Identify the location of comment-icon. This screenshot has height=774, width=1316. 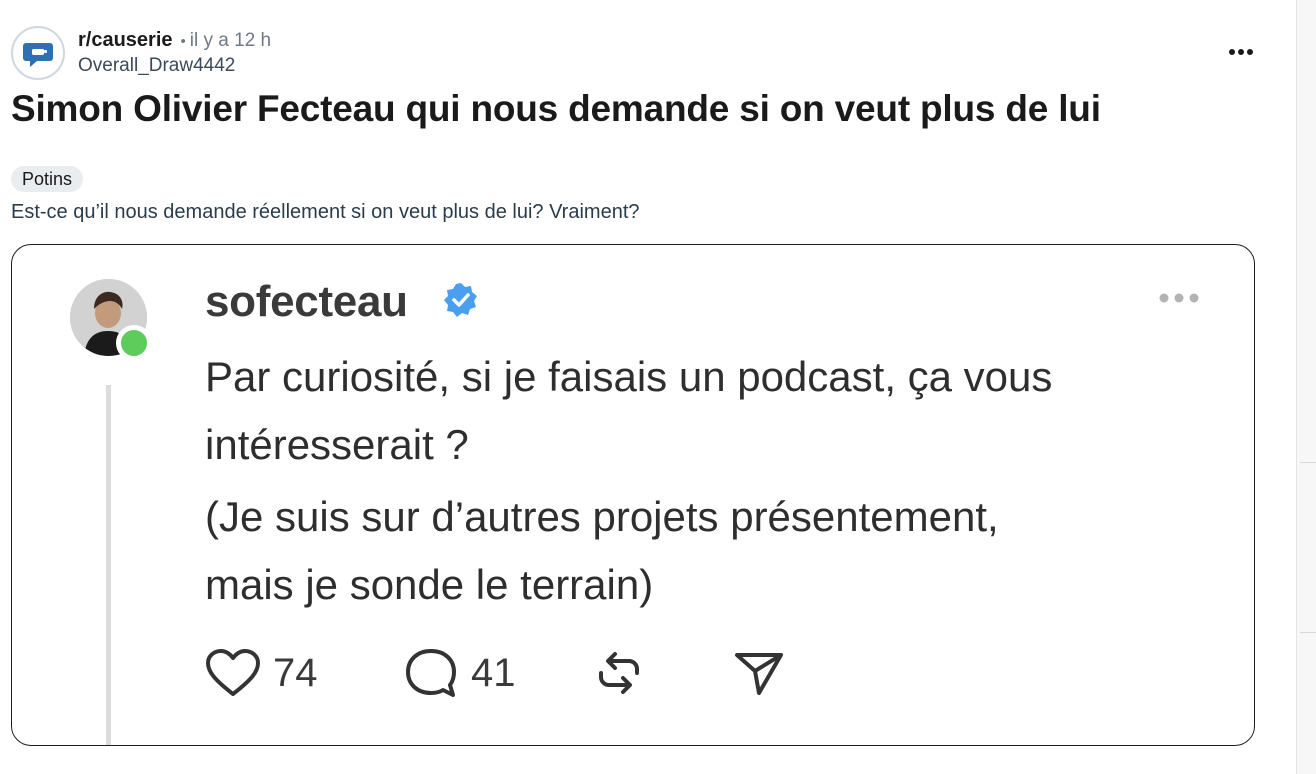
(431, 673).